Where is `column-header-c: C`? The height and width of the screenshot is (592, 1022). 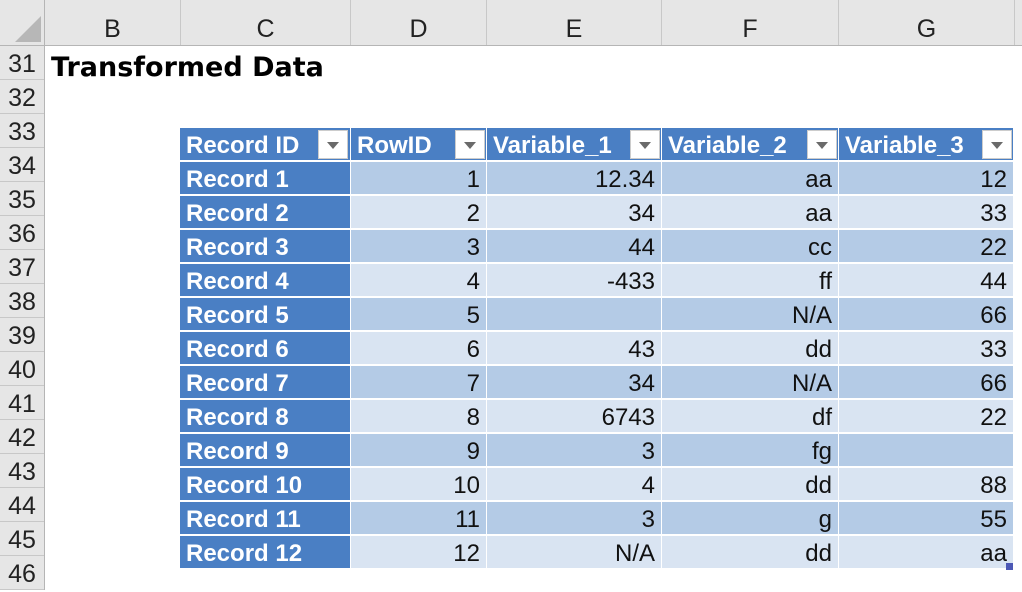
column-header-c: C is located at coordinates (266, 22).